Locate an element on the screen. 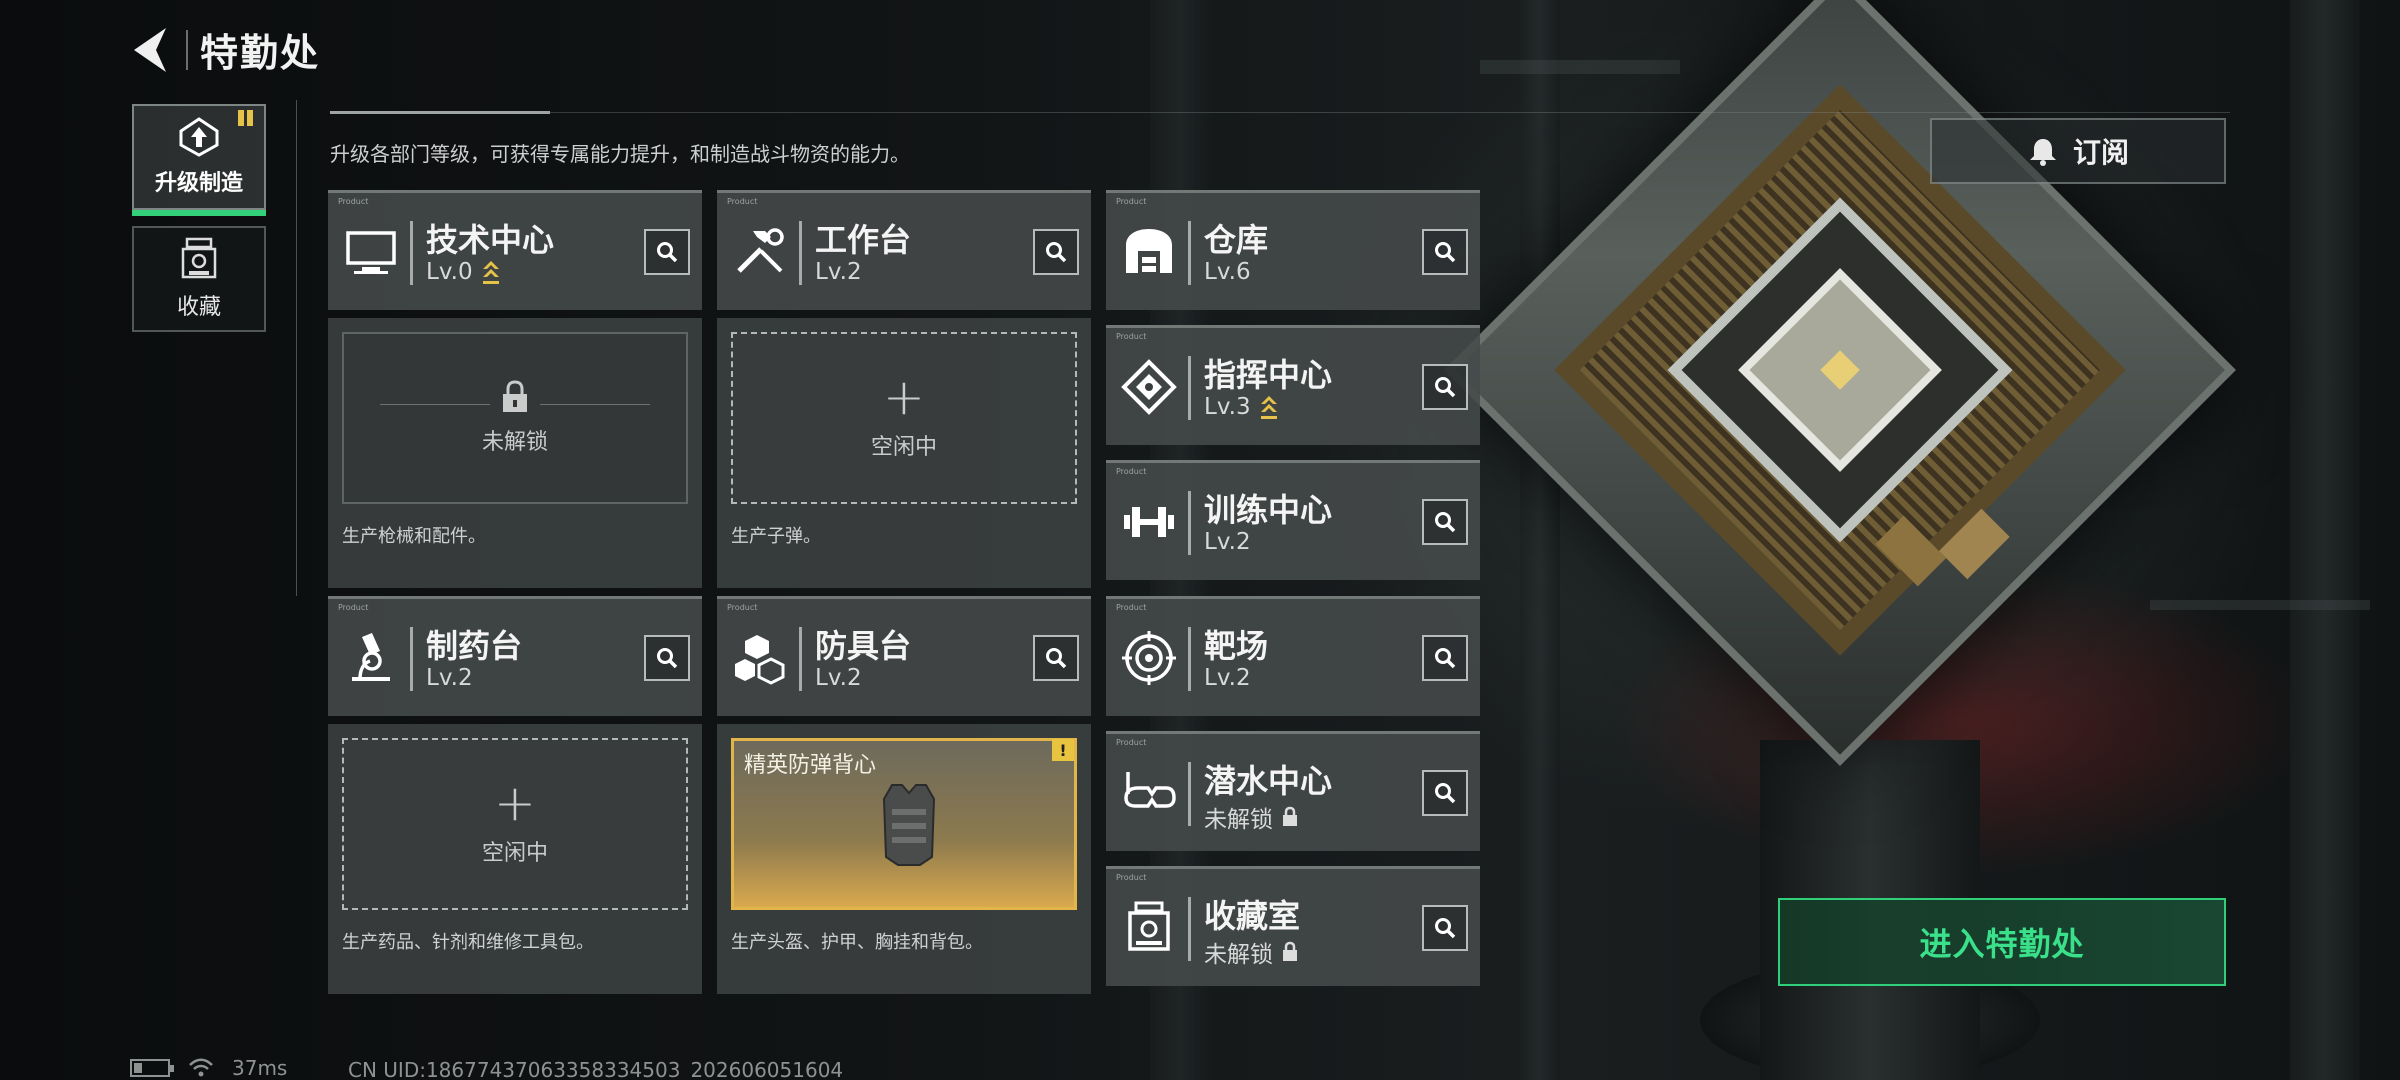  dept-description: 生产子弹。 is located at coordinates (776, 536).